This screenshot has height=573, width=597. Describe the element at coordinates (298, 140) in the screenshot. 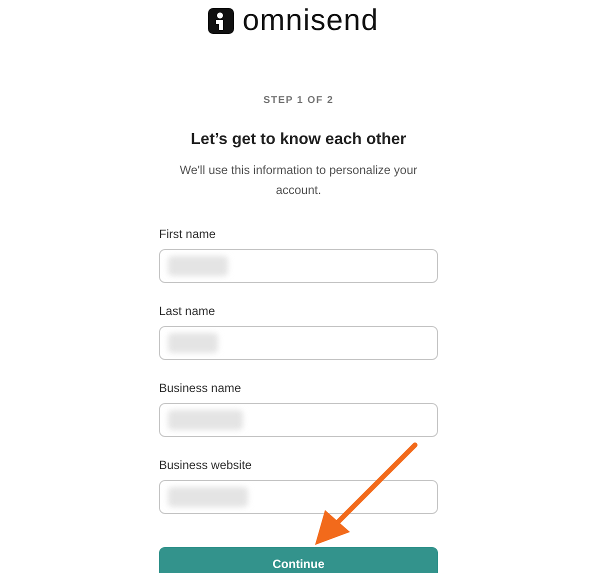

I see `heading: Let’s get to know each other` at that location.